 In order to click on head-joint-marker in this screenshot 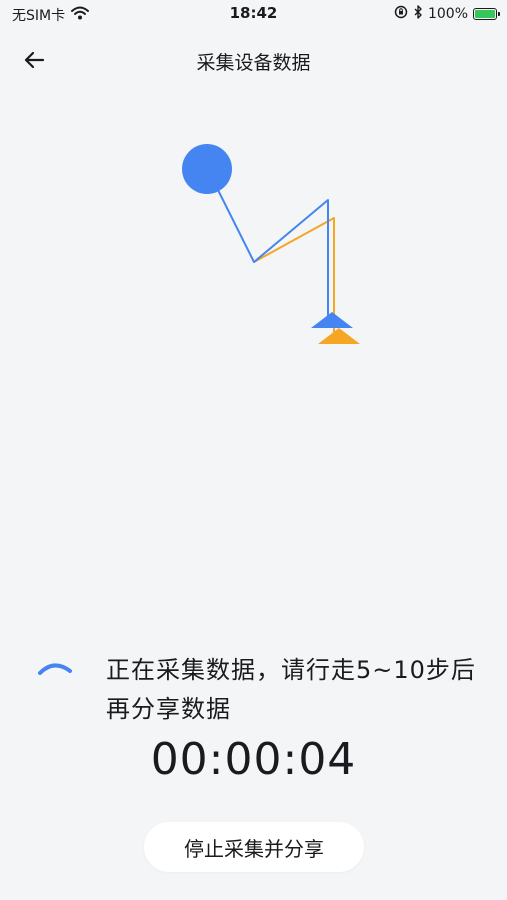, I will do `click(207, 169)`.